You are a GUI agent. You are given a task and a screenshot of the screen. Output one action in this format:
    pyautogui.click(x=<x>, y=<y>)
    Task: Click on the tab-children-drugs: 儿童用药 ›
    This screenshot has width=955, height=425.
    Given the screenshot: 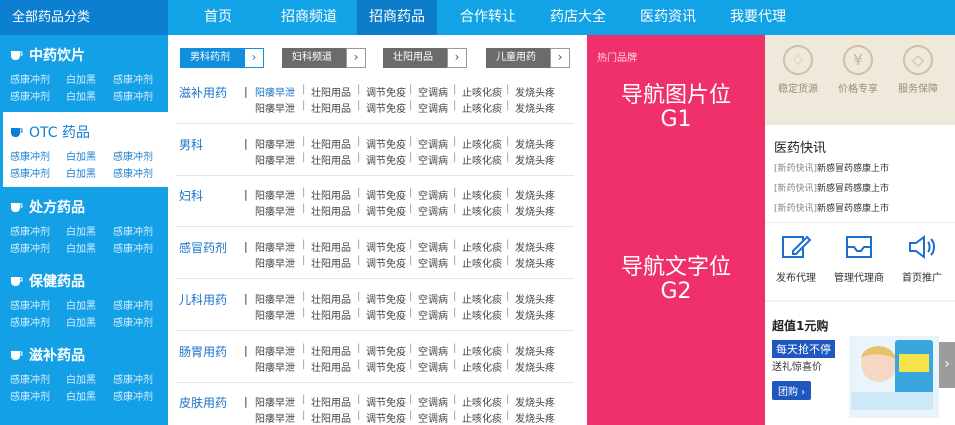 What is the action you would take?
    pyautogui.click(x=528, y=58)
    